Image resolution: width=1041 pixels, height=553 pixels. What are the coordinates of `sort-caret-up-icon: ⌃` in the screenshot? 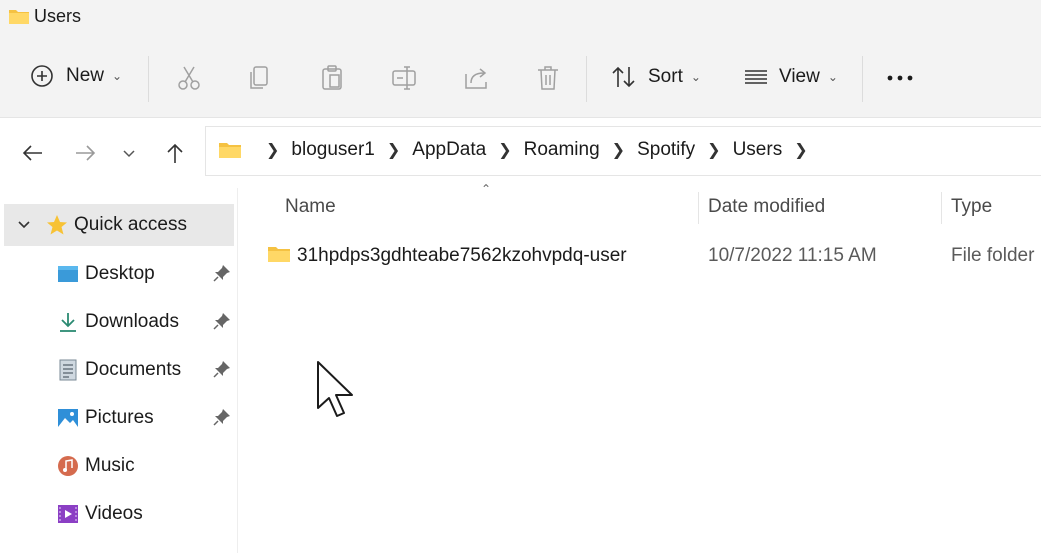 It's located at (486, 189).